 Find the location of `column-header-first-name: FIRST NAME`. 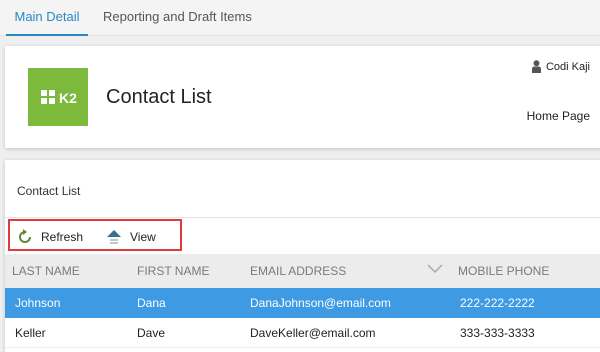

column-header-first-name: FIRST NAME is located at coordinates (173, 271).